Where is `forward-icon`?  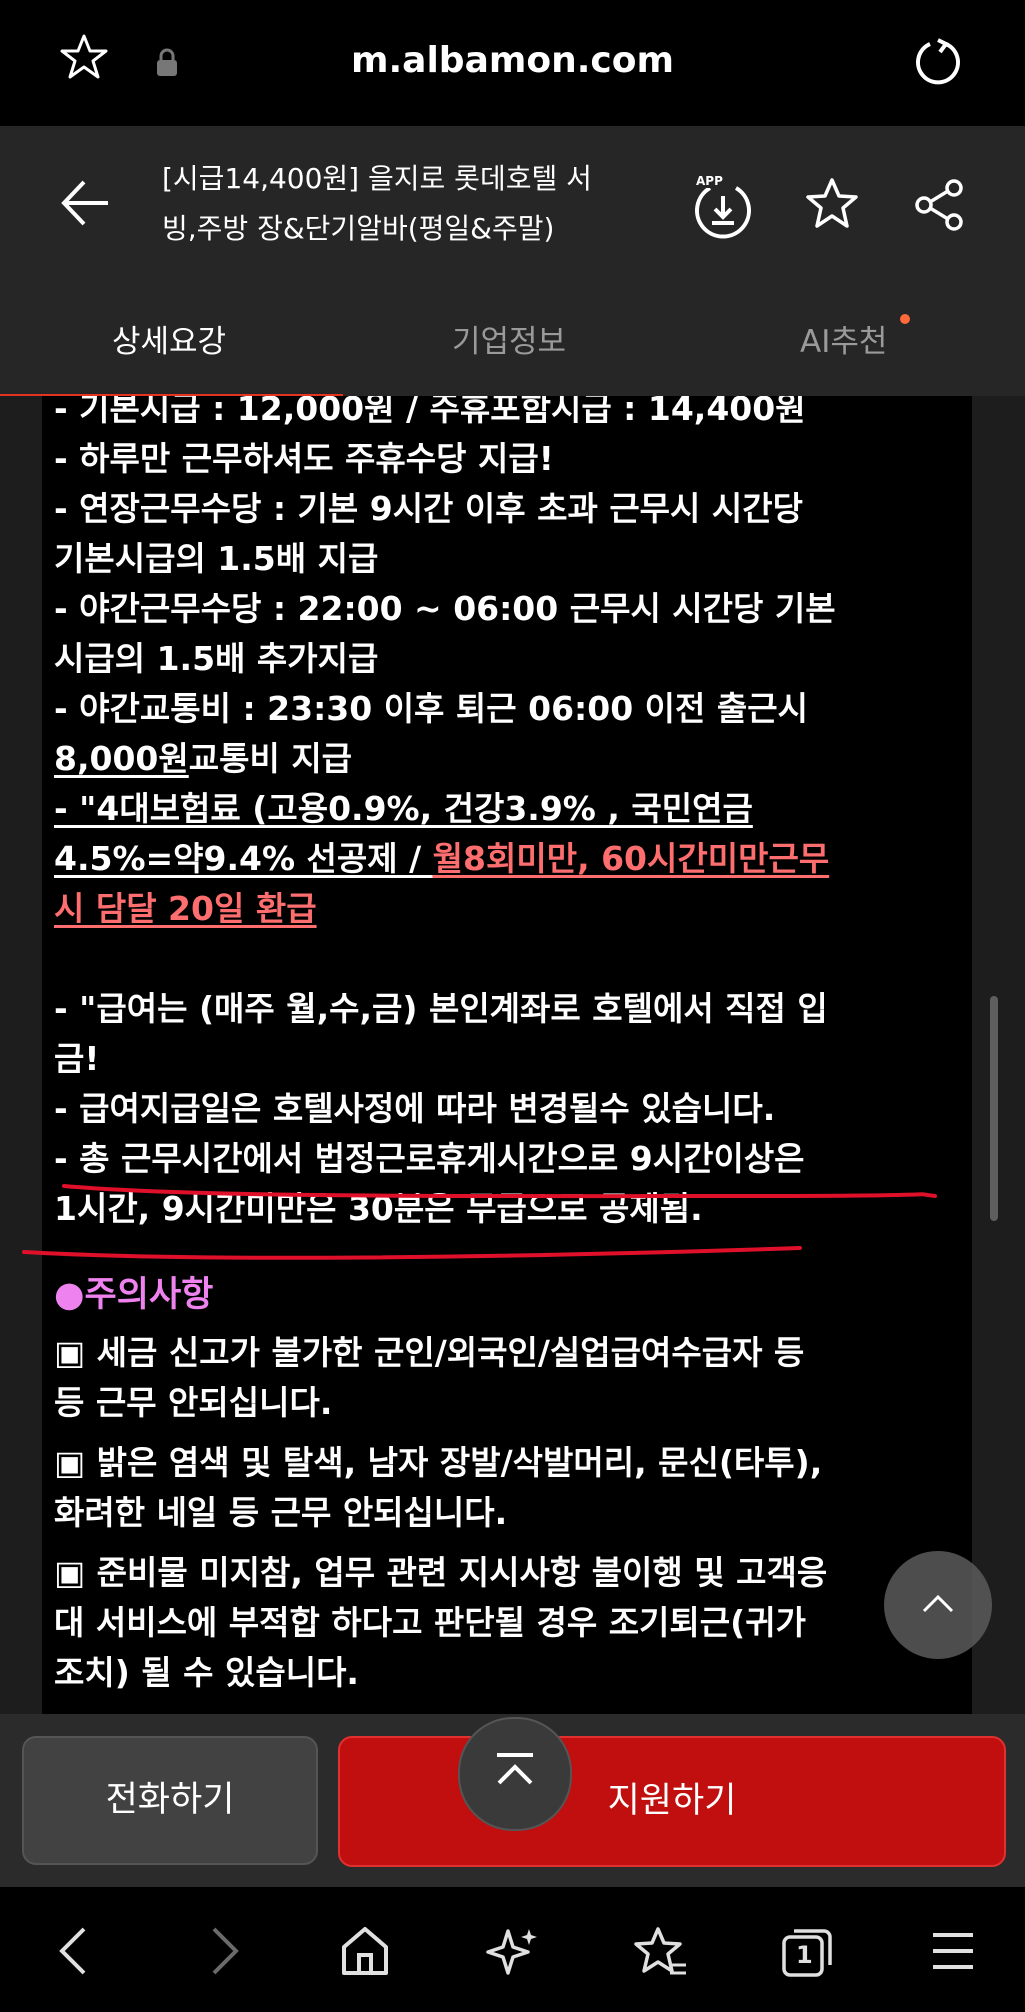 forward-icon is located at coordinates (224, 1951).